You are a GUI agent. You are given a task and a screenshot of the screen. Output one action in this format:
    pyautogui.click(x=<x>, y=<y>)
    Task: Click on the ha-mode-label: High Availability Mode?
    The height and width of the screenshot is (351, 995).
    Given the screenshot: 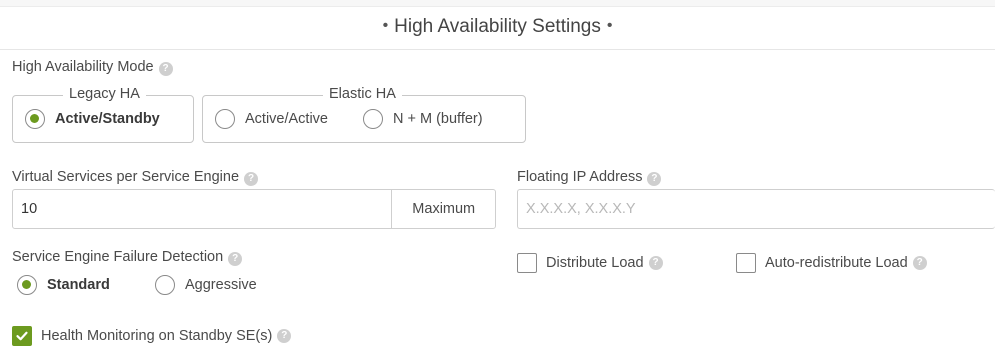 What is the action you would take?
    pyautogui.click(x=92, y=67)
    